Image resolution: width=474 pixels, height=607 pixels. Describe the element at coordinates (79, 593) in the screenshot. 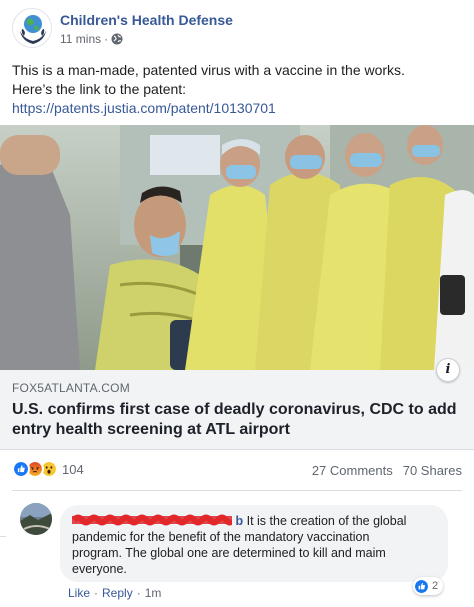

I see `comment-like-button: Like` at that location.